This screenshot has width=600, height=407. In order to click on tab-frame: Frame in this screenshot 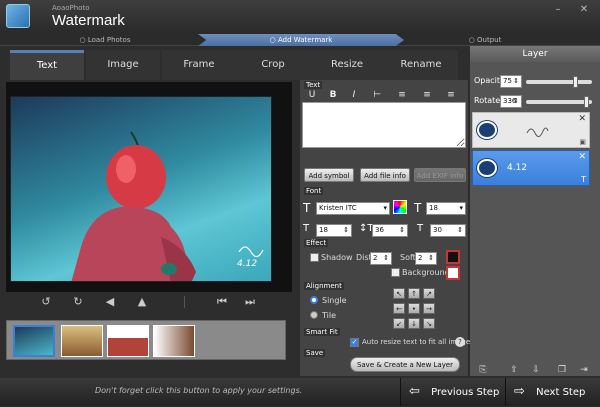, I will do `click(199, 65)`.